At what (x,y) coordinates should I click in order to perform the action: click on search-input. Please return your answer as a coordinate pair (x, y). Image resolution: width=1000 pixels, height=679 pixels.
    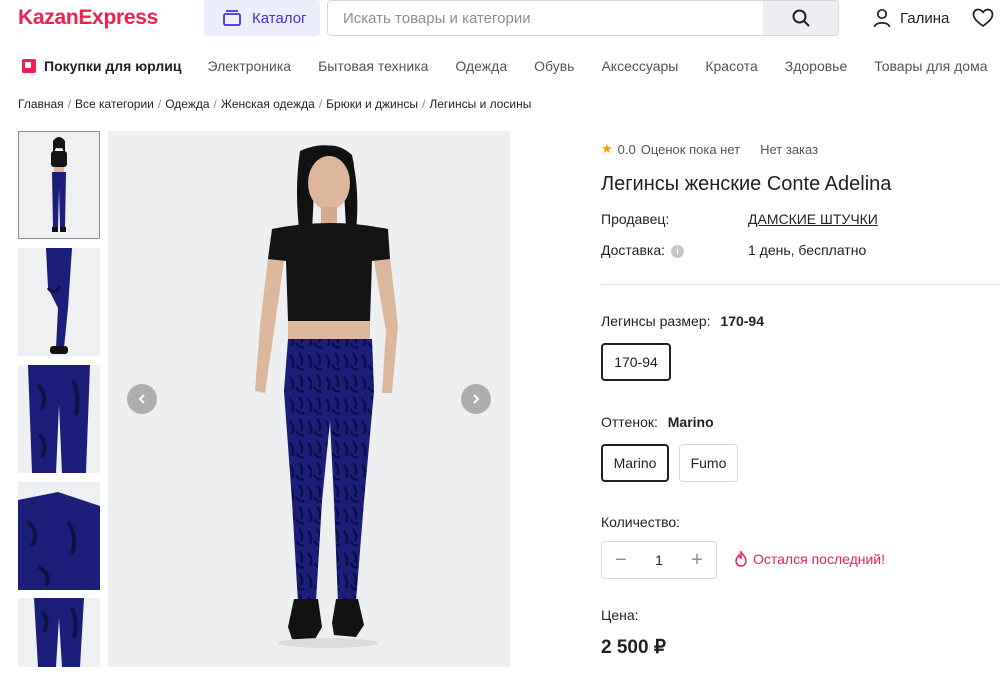
    Looking at the image, I should click on (545, 18).